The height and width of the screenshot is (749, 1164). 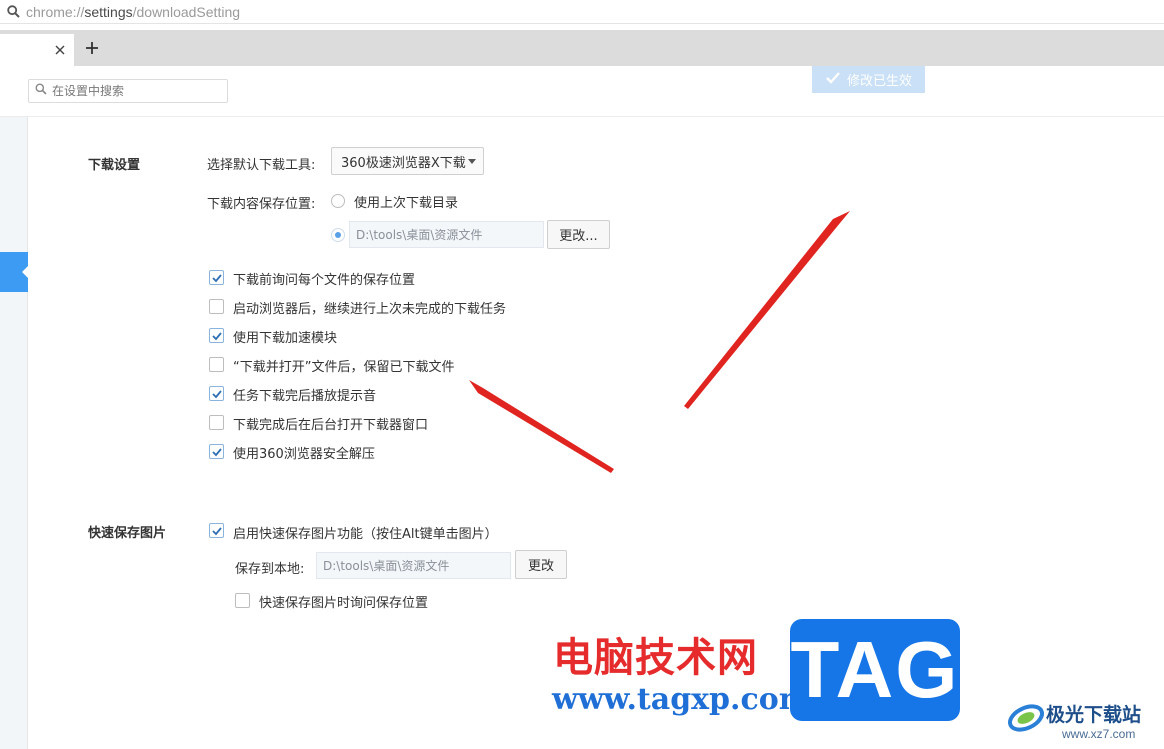 What do you see at coordinates (14, 272) in the screenshot?
I see `sidebar-active-indicator` at bounding box center [14, 272].